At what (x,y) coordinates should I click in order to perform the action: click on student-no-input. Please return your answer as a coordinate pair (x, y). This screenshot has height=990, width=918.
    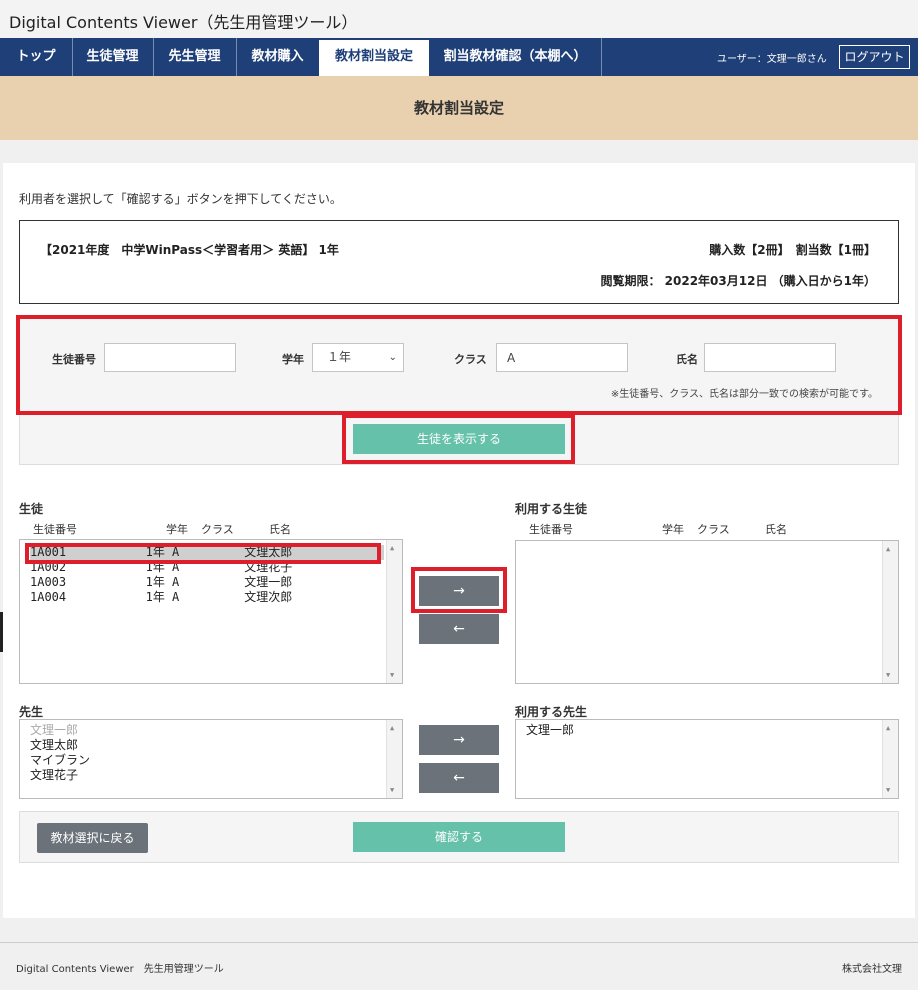
    Looking at the image, I should click on (170, 357).